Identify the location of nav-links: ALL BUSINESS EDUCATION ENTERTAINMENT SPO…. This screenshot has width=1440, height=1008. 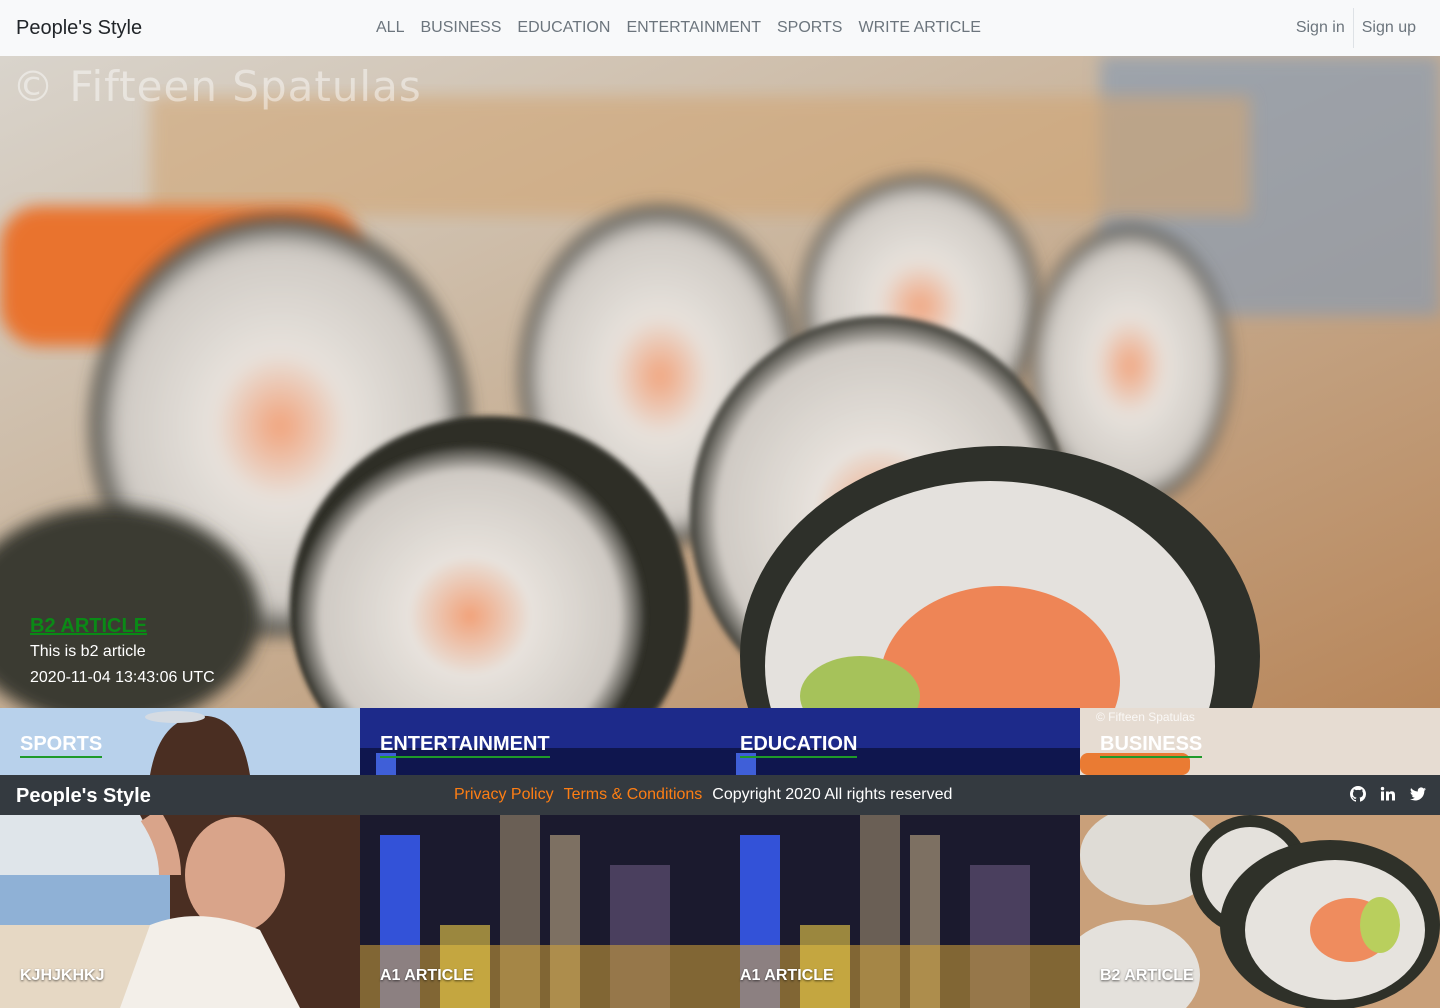
(678, 28).